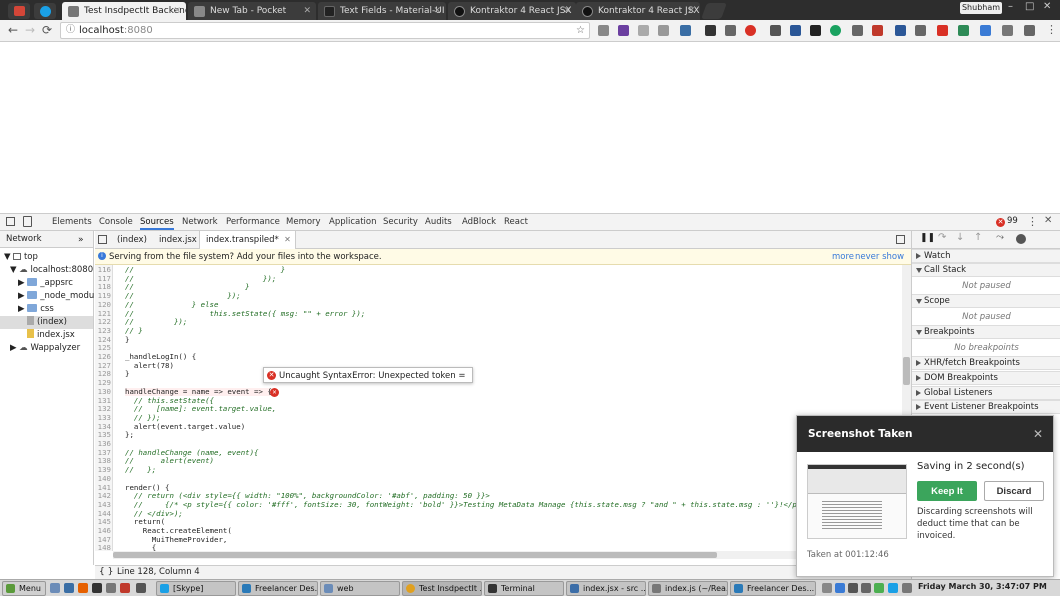 This screenshot has height=596, width=1060. I want to click on tree-item-top: ▼ top, so click(21, 257).